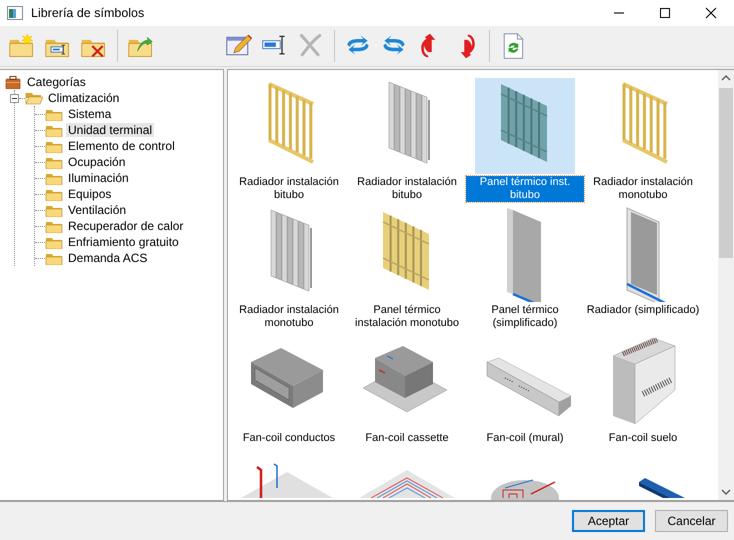 This screenshot has width=734, height=540. Describe the element at coordinates (608, 521) in the screenshot. I see `accept-button: Aceptar` at that location.